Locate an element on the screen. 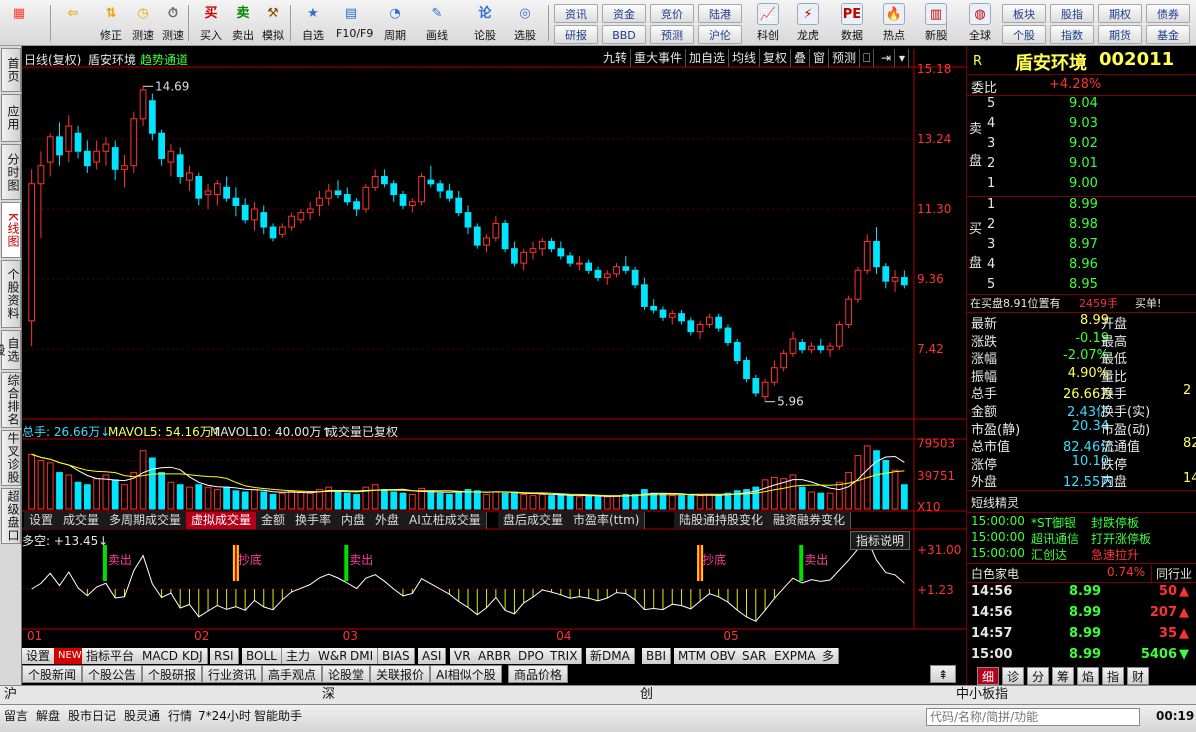 The width and height of the screenshot is (1196, 732). status-item-3: 股灵通 is located at coordinates (142, 716).